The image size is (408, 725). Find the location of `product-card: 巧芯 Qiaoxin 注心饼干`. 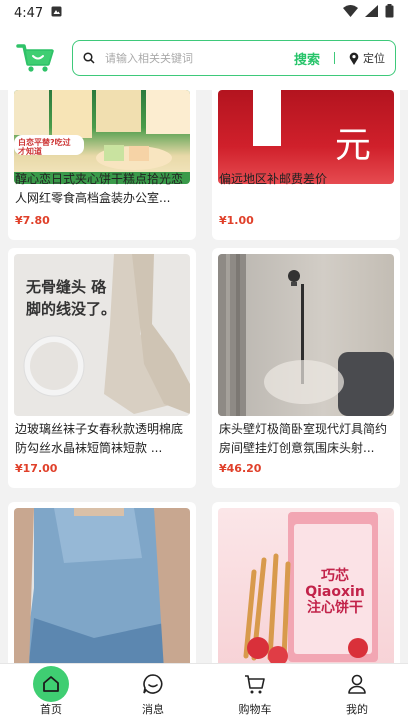

product-card: 巧芯 Qiaoxin 注心饼干 is located at coordinates (306, 582).